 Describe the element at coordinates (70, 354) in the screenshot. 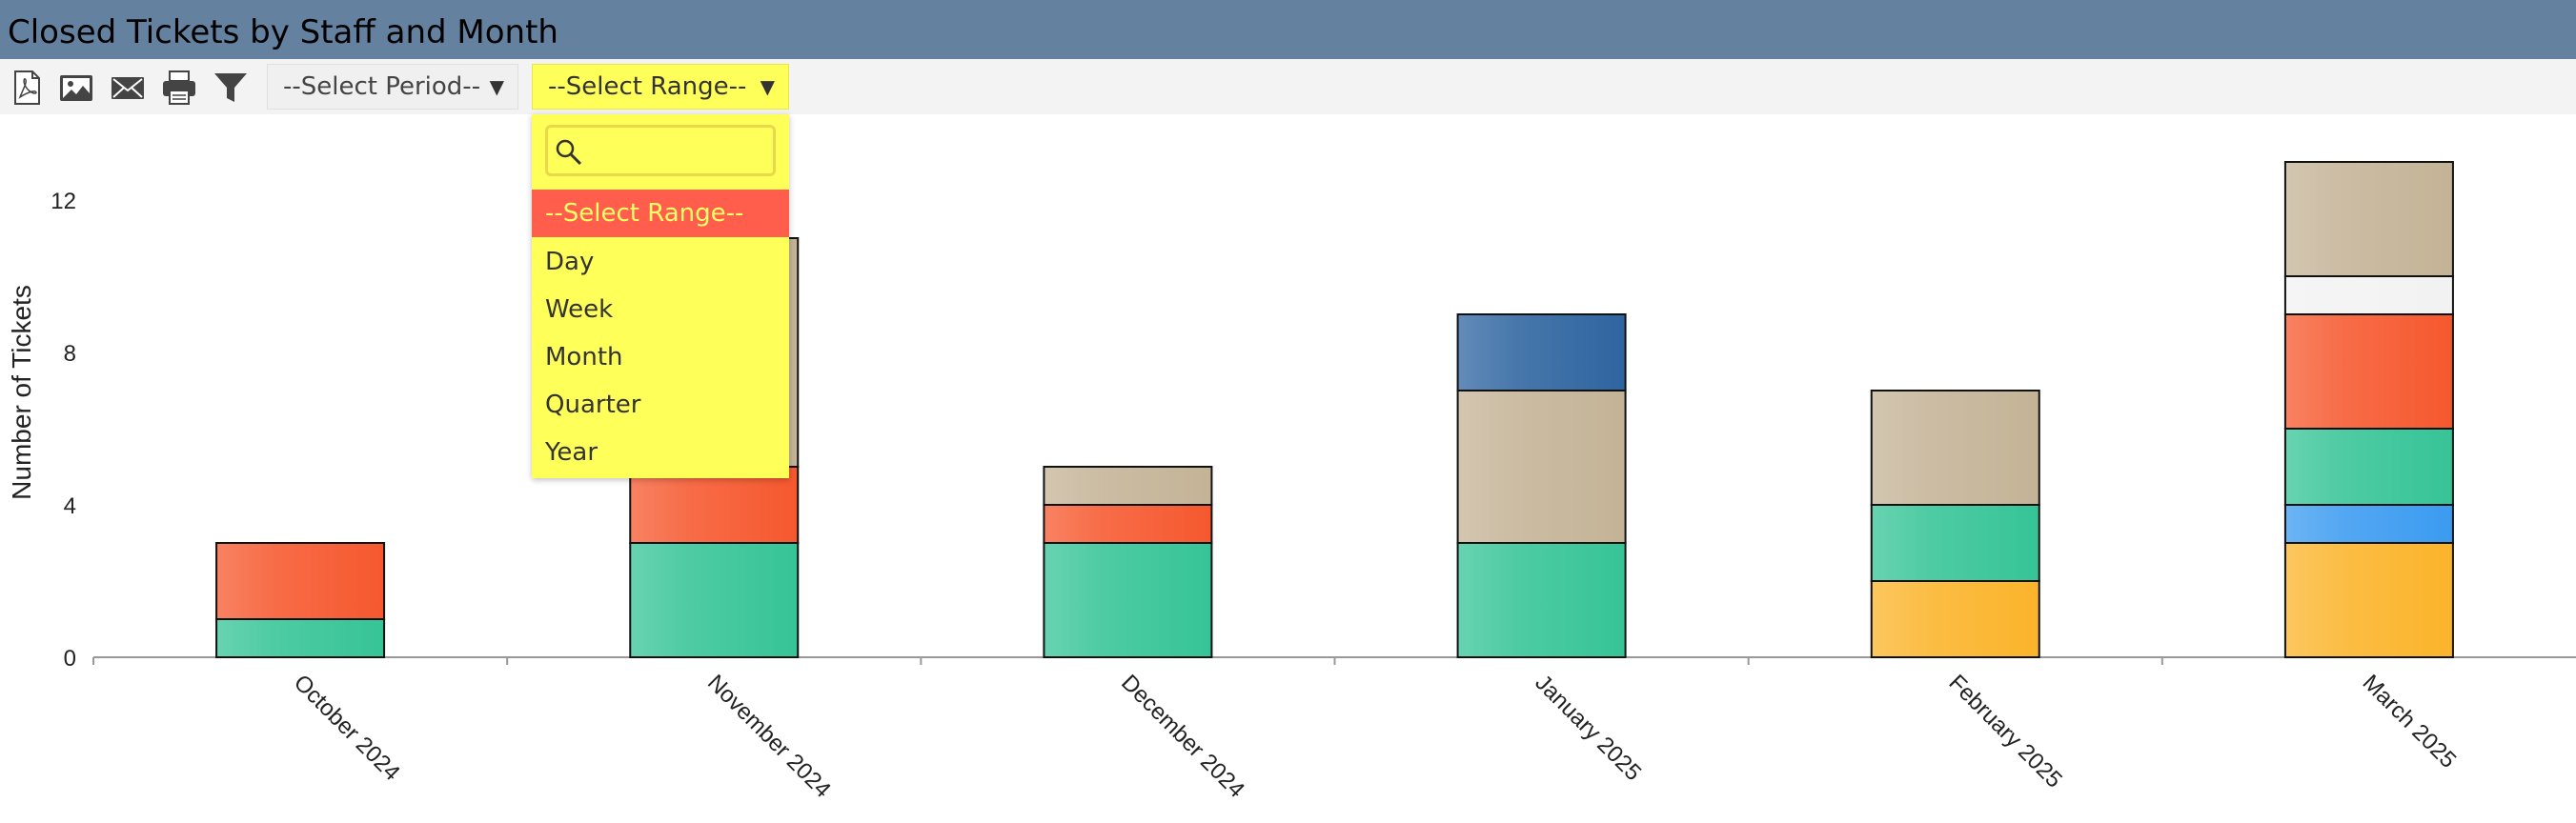

I see `y-tick-label: 8` at that location.